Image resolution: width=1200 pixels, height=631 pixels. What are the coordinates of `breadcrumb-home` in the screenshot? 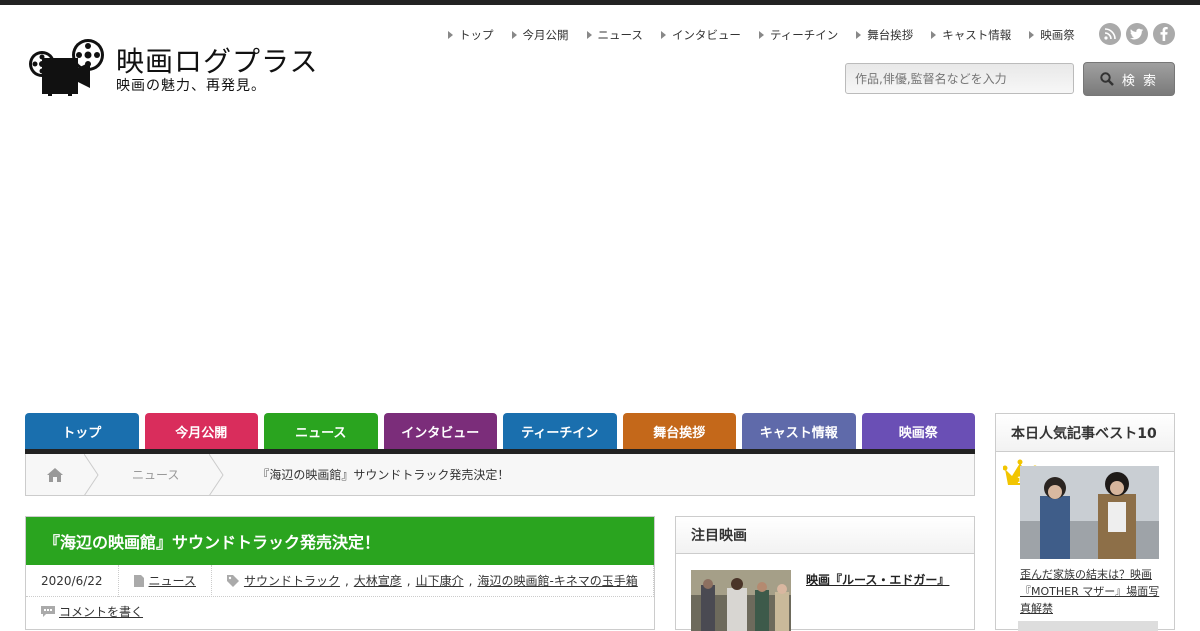 It's located at (55, 475).